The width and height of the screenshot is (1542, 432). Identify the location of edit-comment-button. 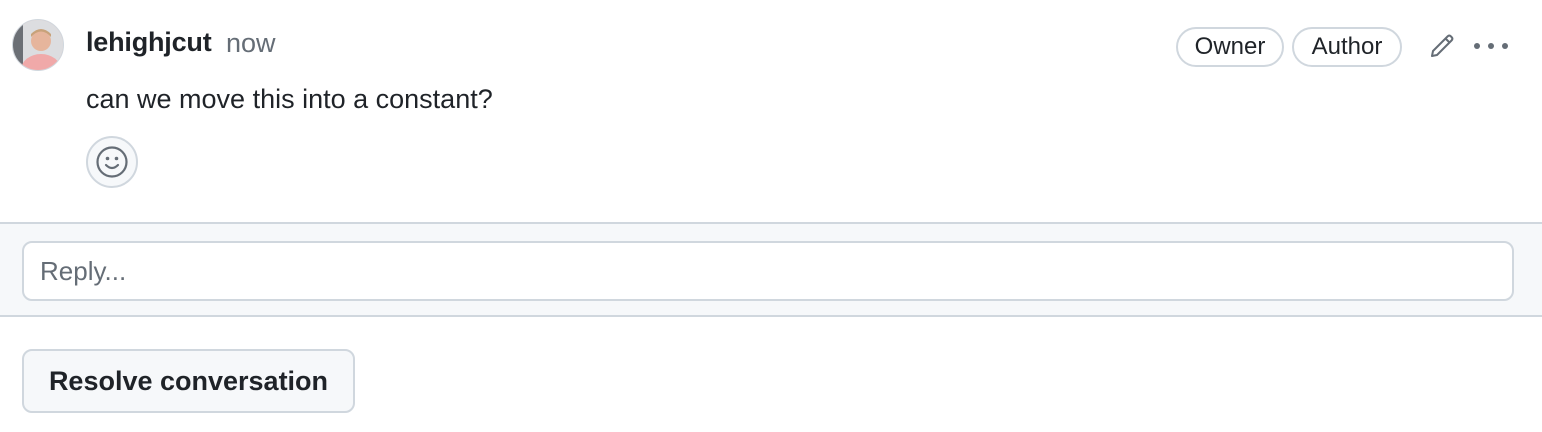
(1442, 46).